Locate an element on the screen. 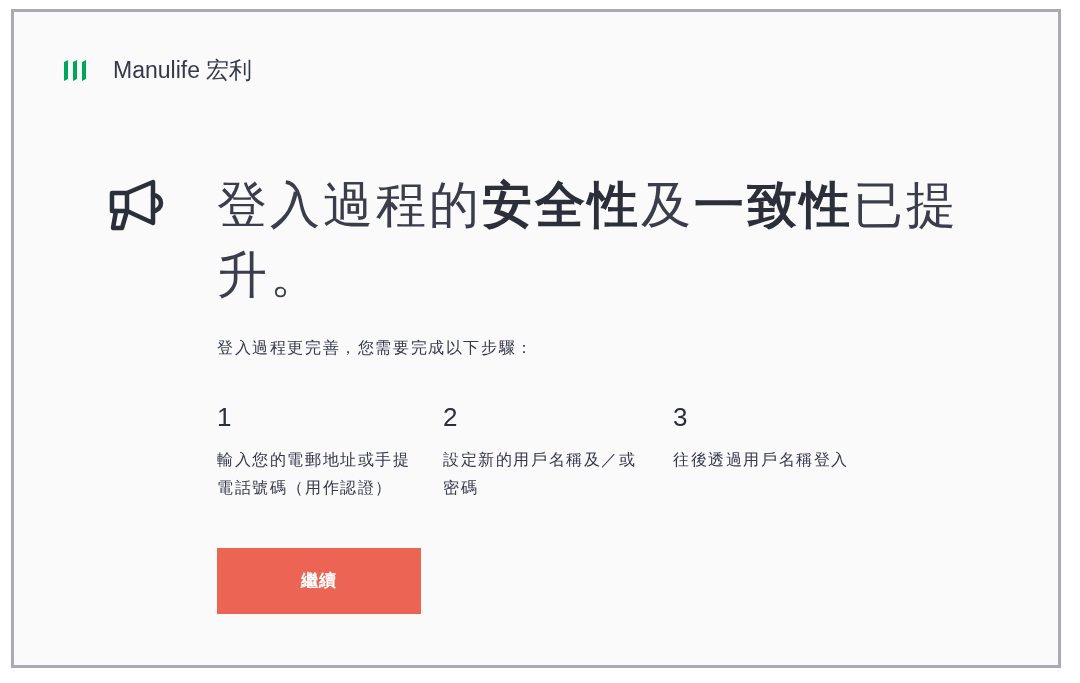 The width and height of the screenshot is (1080, 683). headline: 登入過程的安全性及一致性已提升。 is located at coordinates (588, 240).